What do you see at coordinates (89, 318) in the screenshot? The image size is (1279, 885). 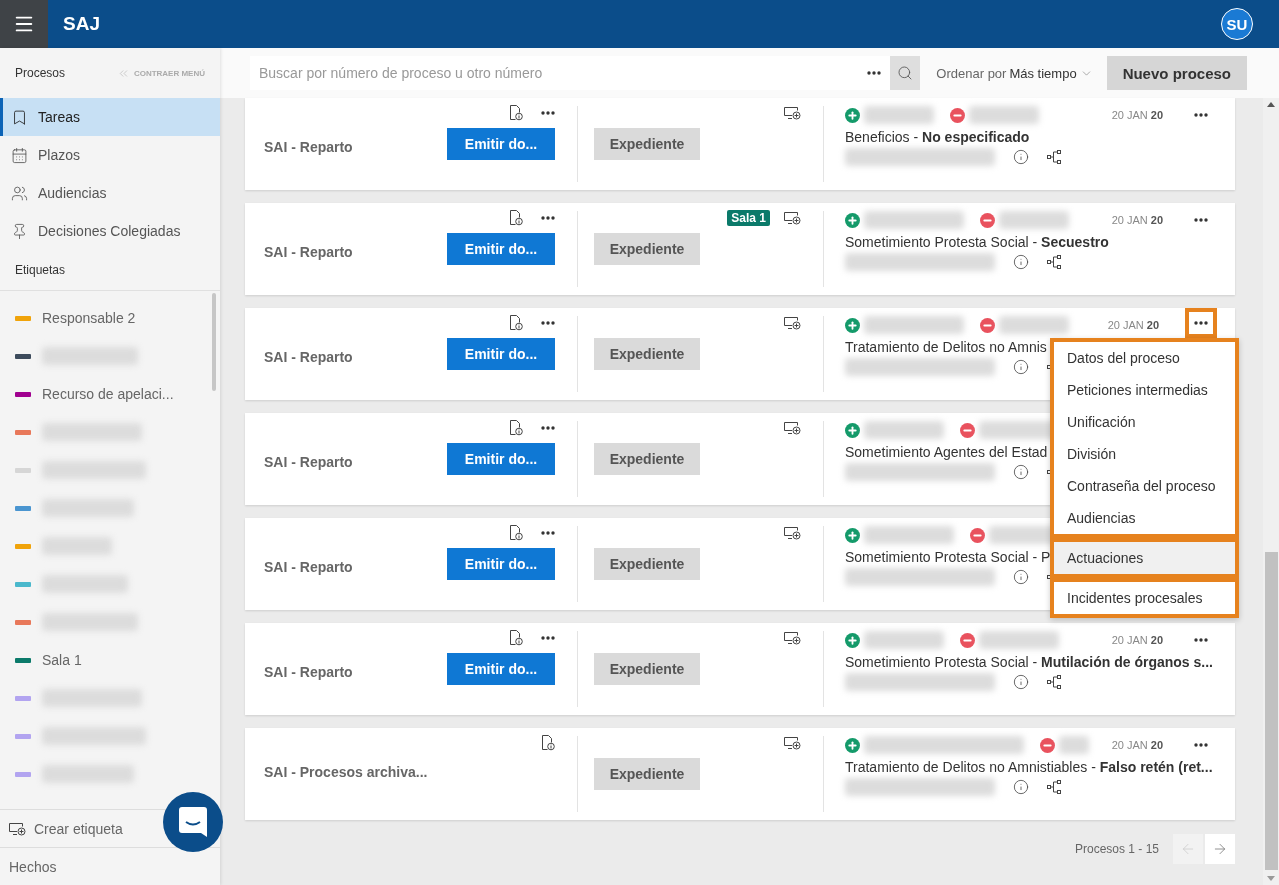 I see `tag-item: Responsable 2` at bounding box center [89, 318].